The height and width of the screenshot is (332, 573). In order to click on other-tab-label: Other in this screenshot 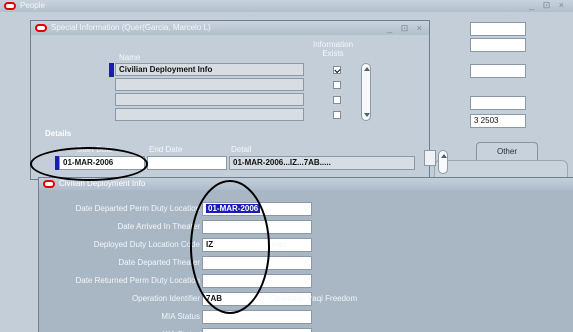, I will do `click(506, 151)`.